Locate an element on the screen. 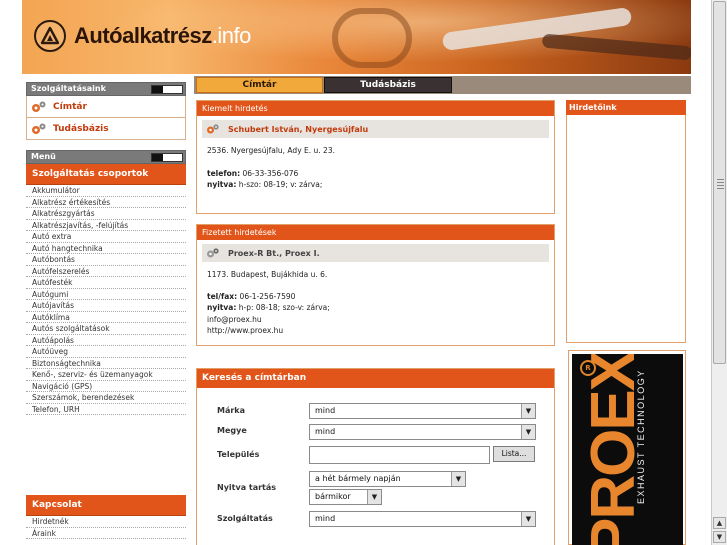 This screenshot has width=727, height=545. menu-item: Autóápolás is located at coordinates (106, 340).